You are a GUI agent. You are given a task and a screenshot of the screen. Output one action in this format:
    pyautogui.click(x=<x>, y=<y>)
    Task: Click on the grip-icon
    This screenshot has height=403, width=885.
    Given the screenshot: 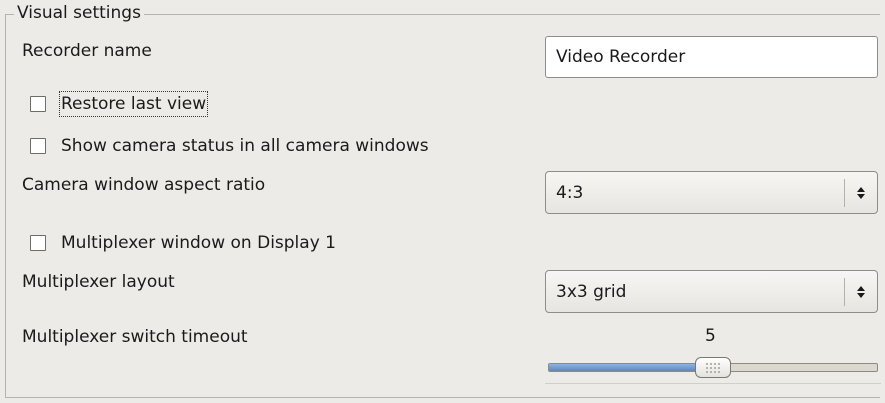 What is the action you would take?
    pyautogui.click(x=713, y=367)
    